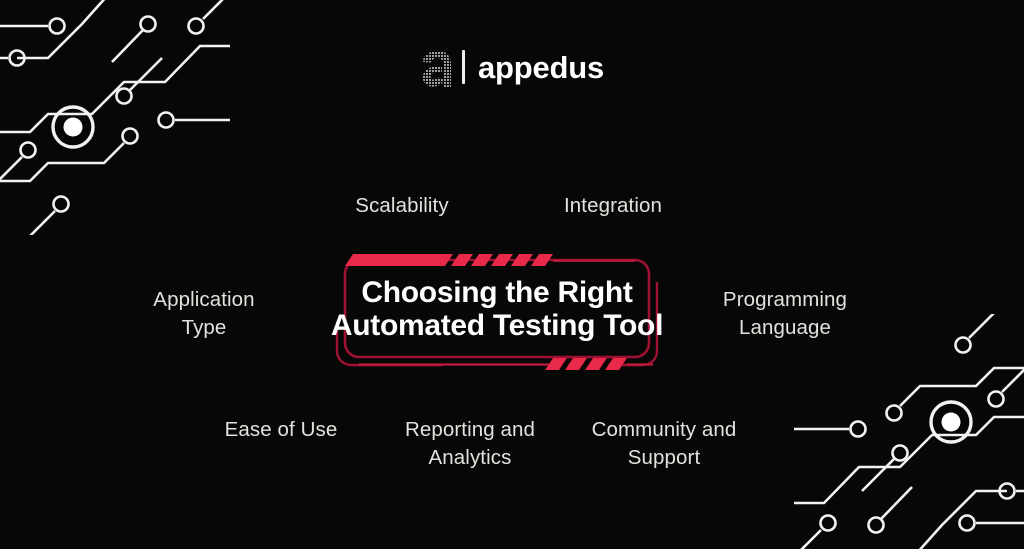  What do you see at coordinates (281, 429) in the screenshot?
I see `node-label-ease-of-use: Ease of Use` at bounding box center [281, 429].